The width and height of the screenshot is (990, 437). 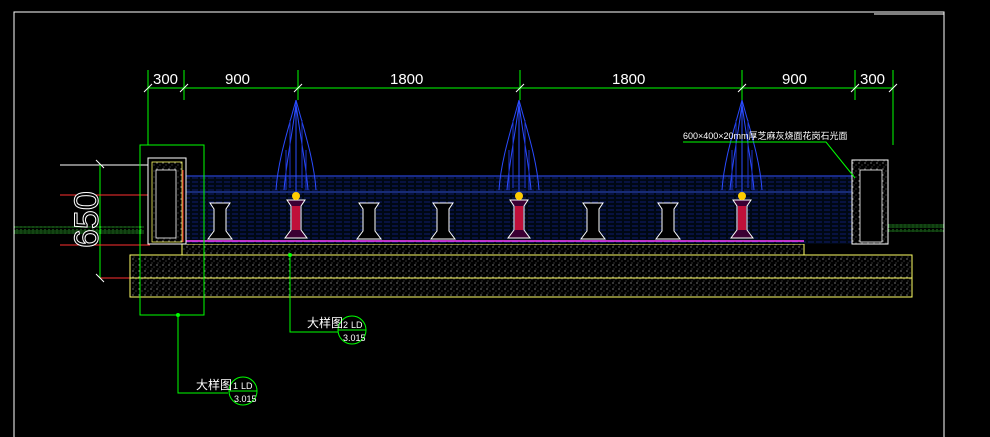 What do you see at coordinates (247, 386) in the screenshot?
I see `callout-1-code: LD` at bounding box center [247, 386].